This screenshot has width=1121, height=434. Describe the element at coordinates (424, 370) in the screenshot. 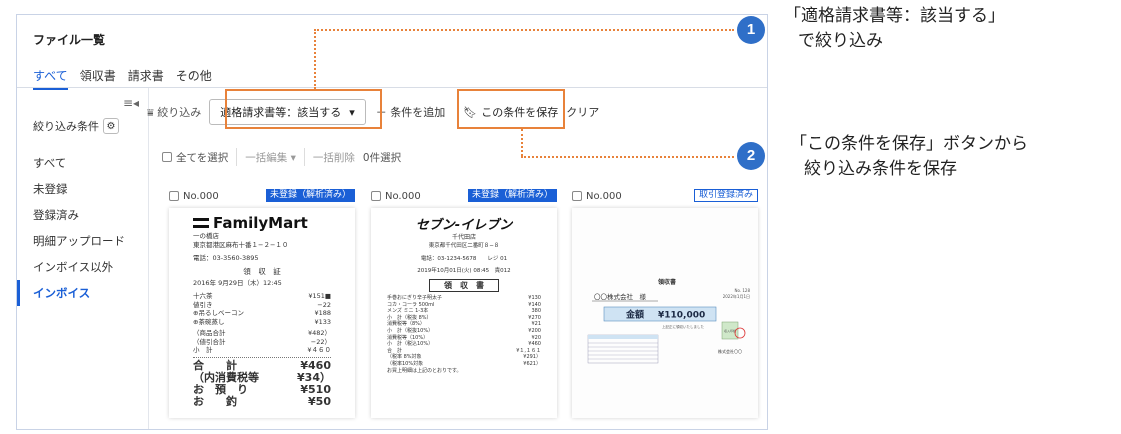

I see `receipt-line-label: お買上明細は上記のとおりです。` at that location.